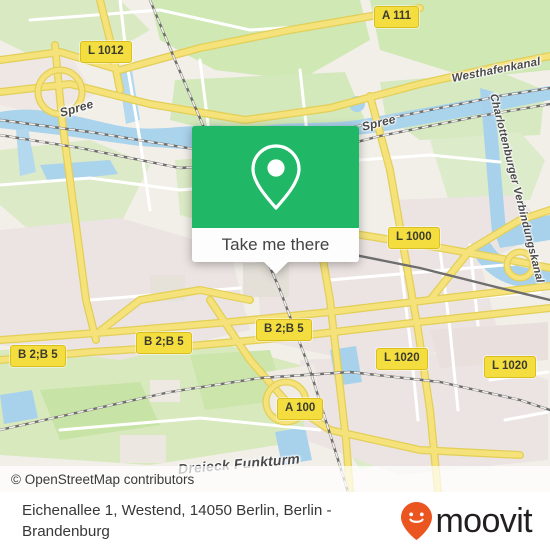 This screenshot has height=550, width=550. I want to click on map-pin-icon, so click(275, 177).